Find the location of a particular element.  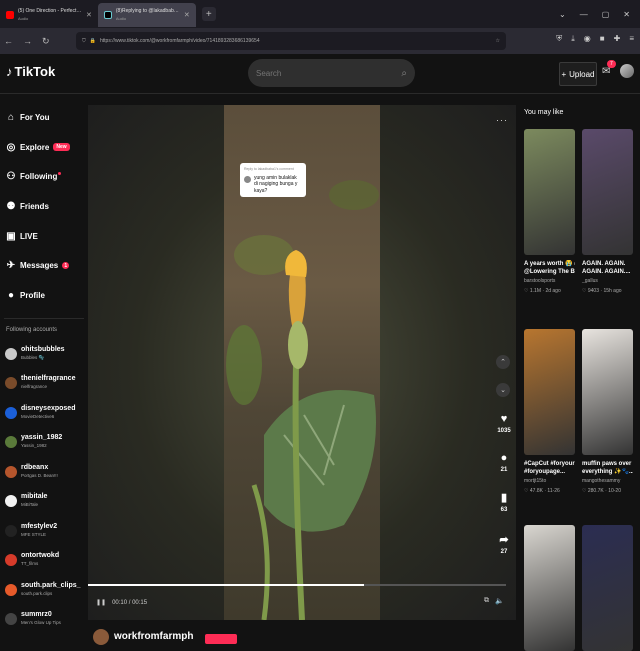

search-icon: ⌕ is located at coordinates (404, 73).